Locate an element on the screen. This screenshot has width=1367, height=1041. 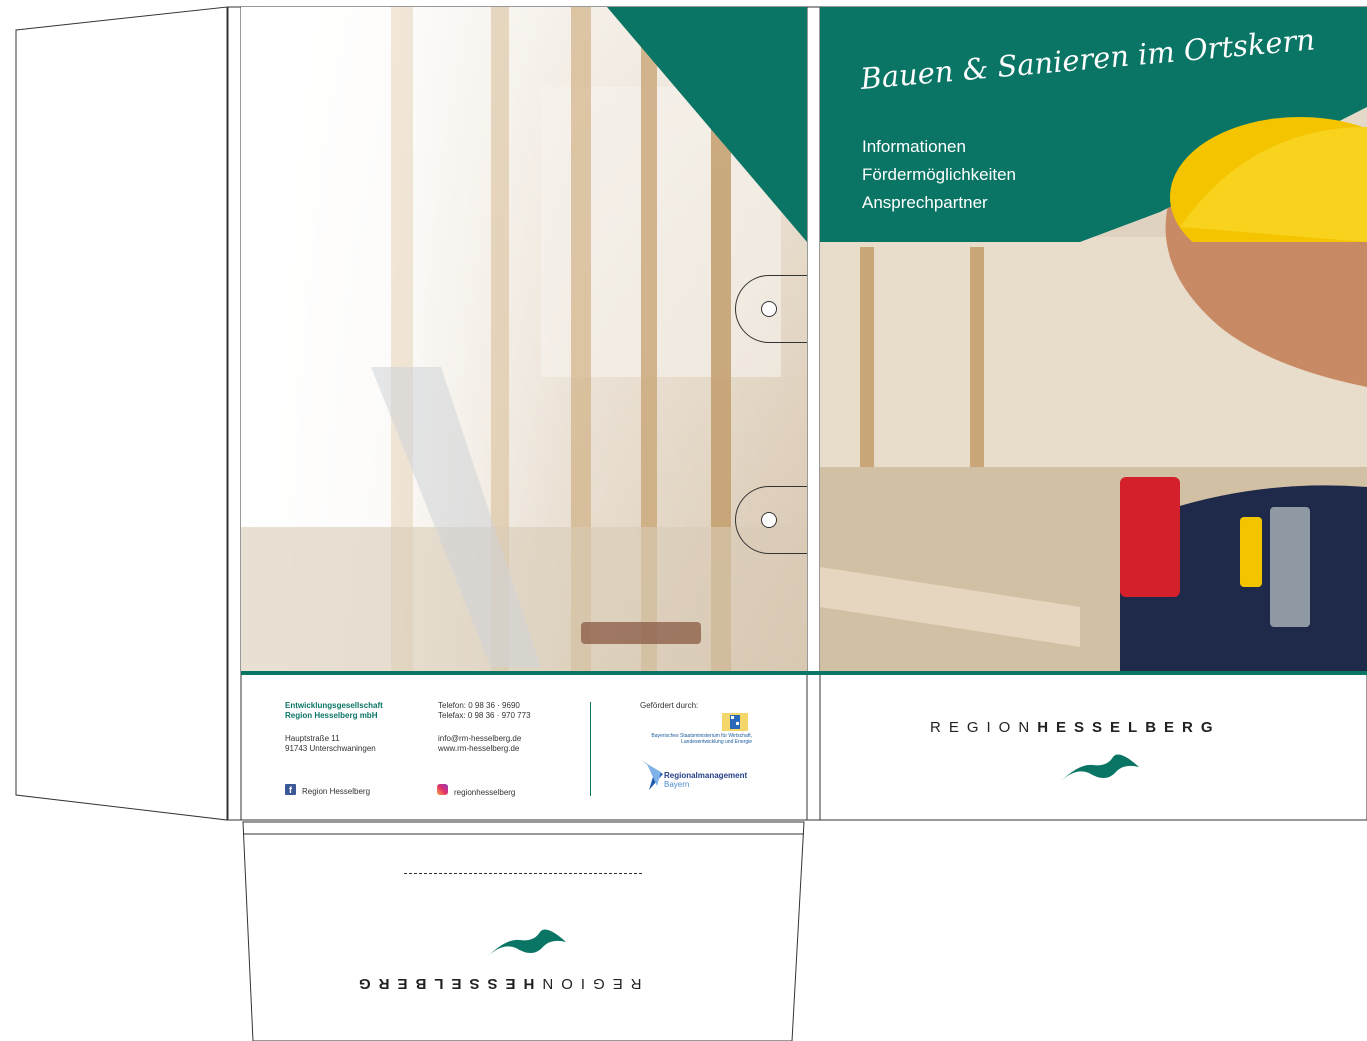
rm-name: Regionalmanagement is located at coordinates (706, 775).